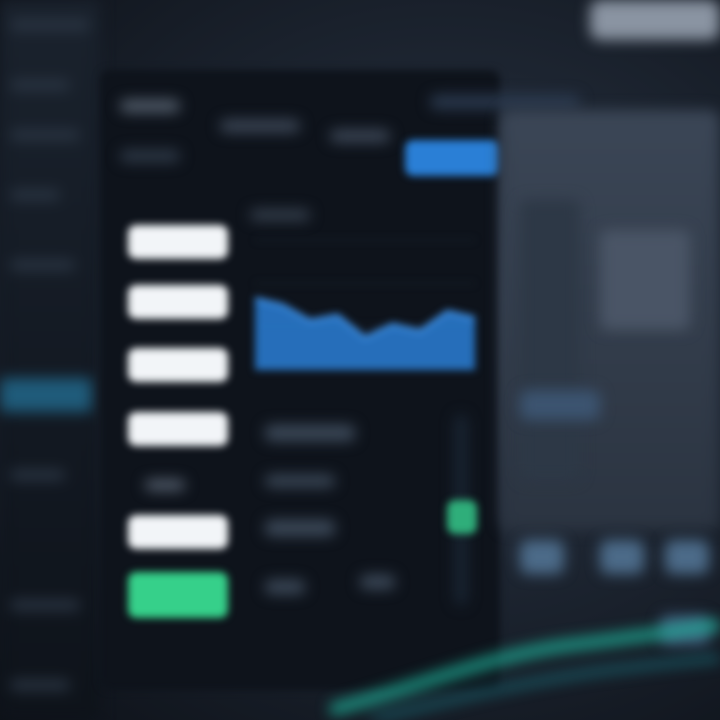 This screenshot has width=720, height=720. What do you see at coordinates (280, 215) in the screenshot?
I see `chart-title` at bounding box center [280, 215].